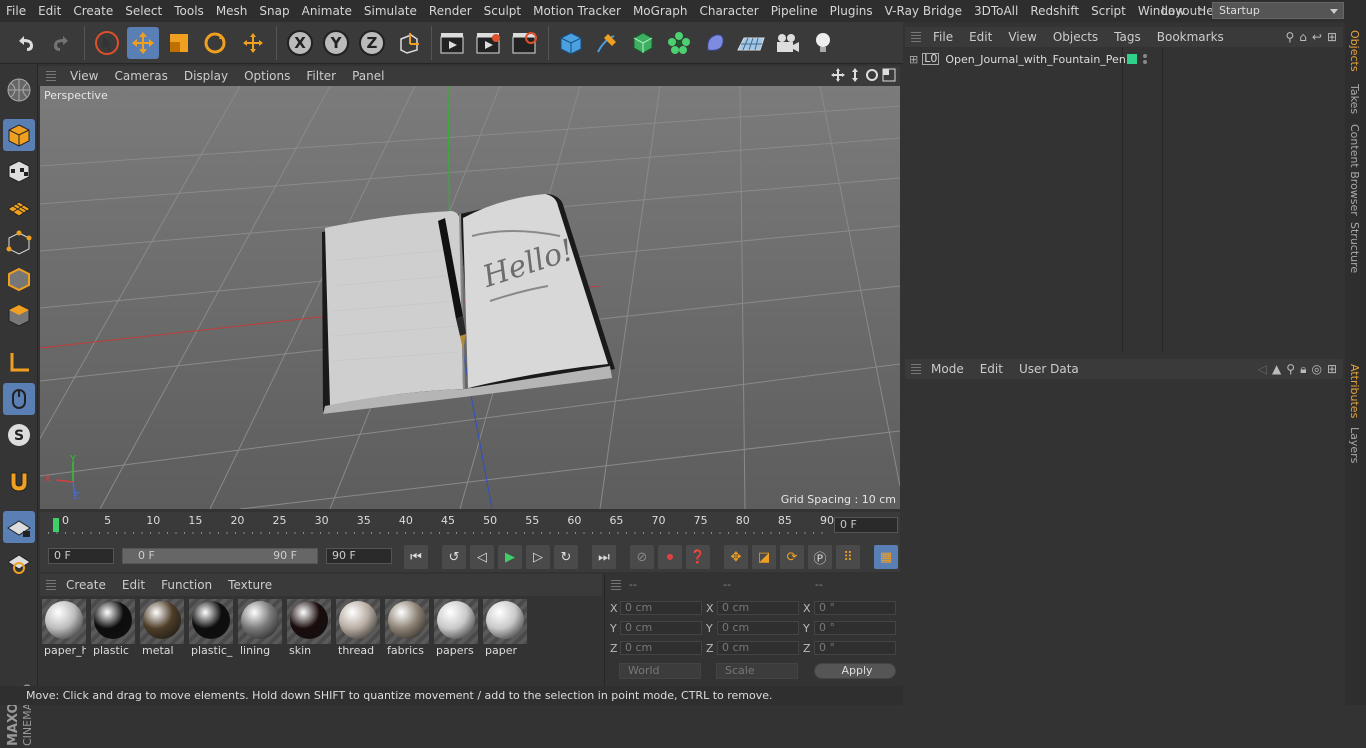  I want to click on workplane-mode-button, so click(19, 207).